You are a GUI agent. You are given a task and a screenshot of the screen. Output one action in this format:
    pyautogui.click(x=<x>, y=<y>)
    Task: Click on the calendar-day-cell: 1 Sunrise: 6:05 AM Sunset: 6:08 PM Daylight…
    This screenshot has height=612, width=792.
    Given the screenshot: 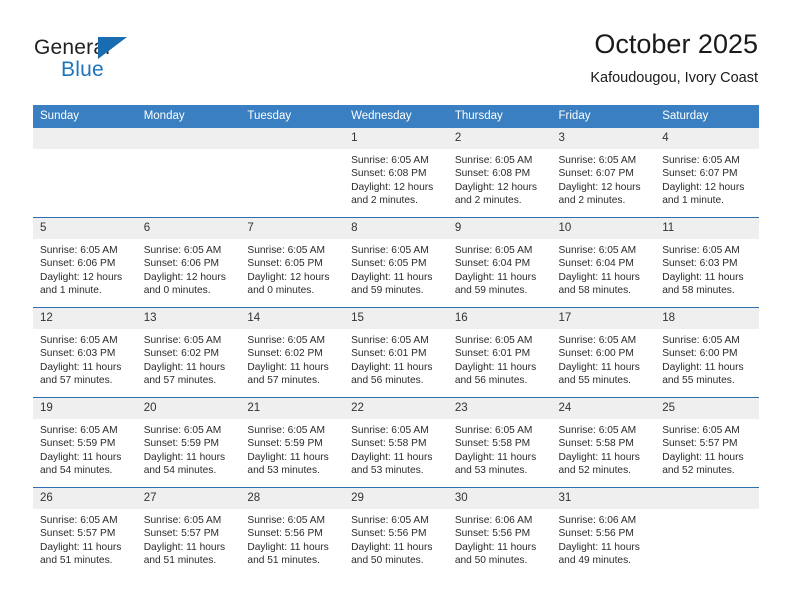 What is the action you would take?
    pyautogui.click(x=396, y=173)
    